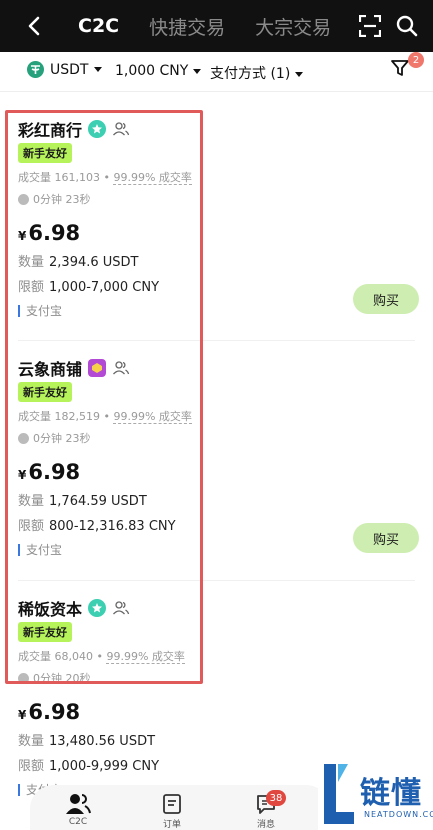  Describe the element at coordinates (265, 825) in the screenshot. I see `nav-label: 消息` at that location.